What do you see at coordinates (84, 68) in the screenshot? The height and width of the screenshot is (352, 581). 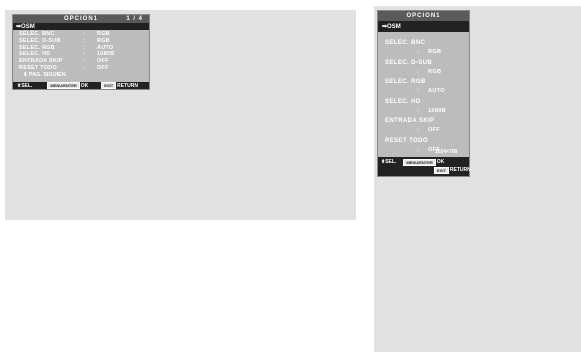 I see `menu-row-reset: RESET TODO: OFF` at bounding box center [84, 68].